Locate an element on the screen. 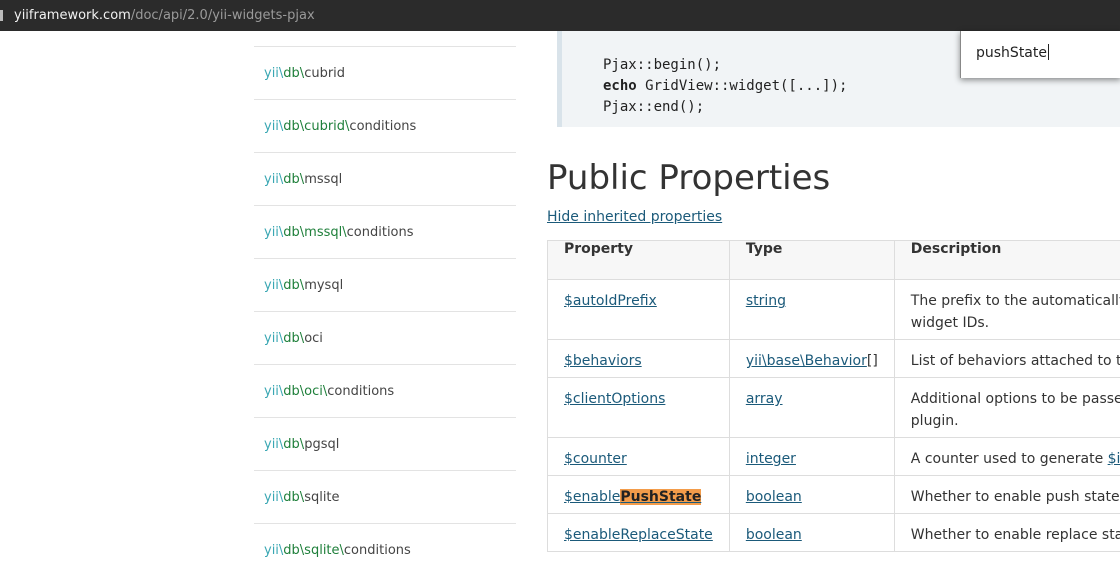  code-line: GridView::widget([...]); is located at coordinates (742, 86).